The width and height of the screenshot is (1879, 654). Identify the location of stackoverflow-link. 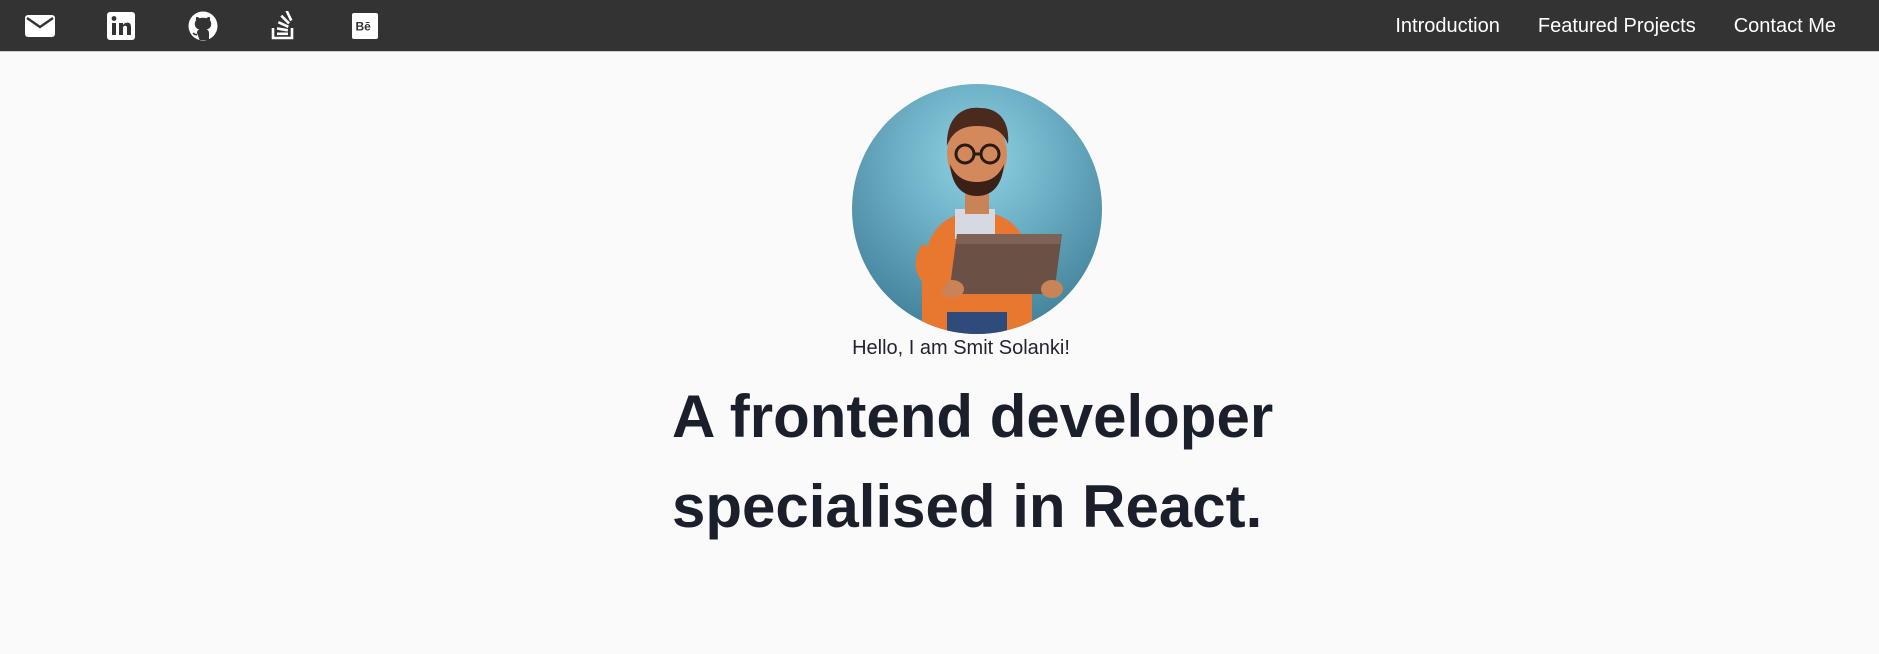
(284, 26).